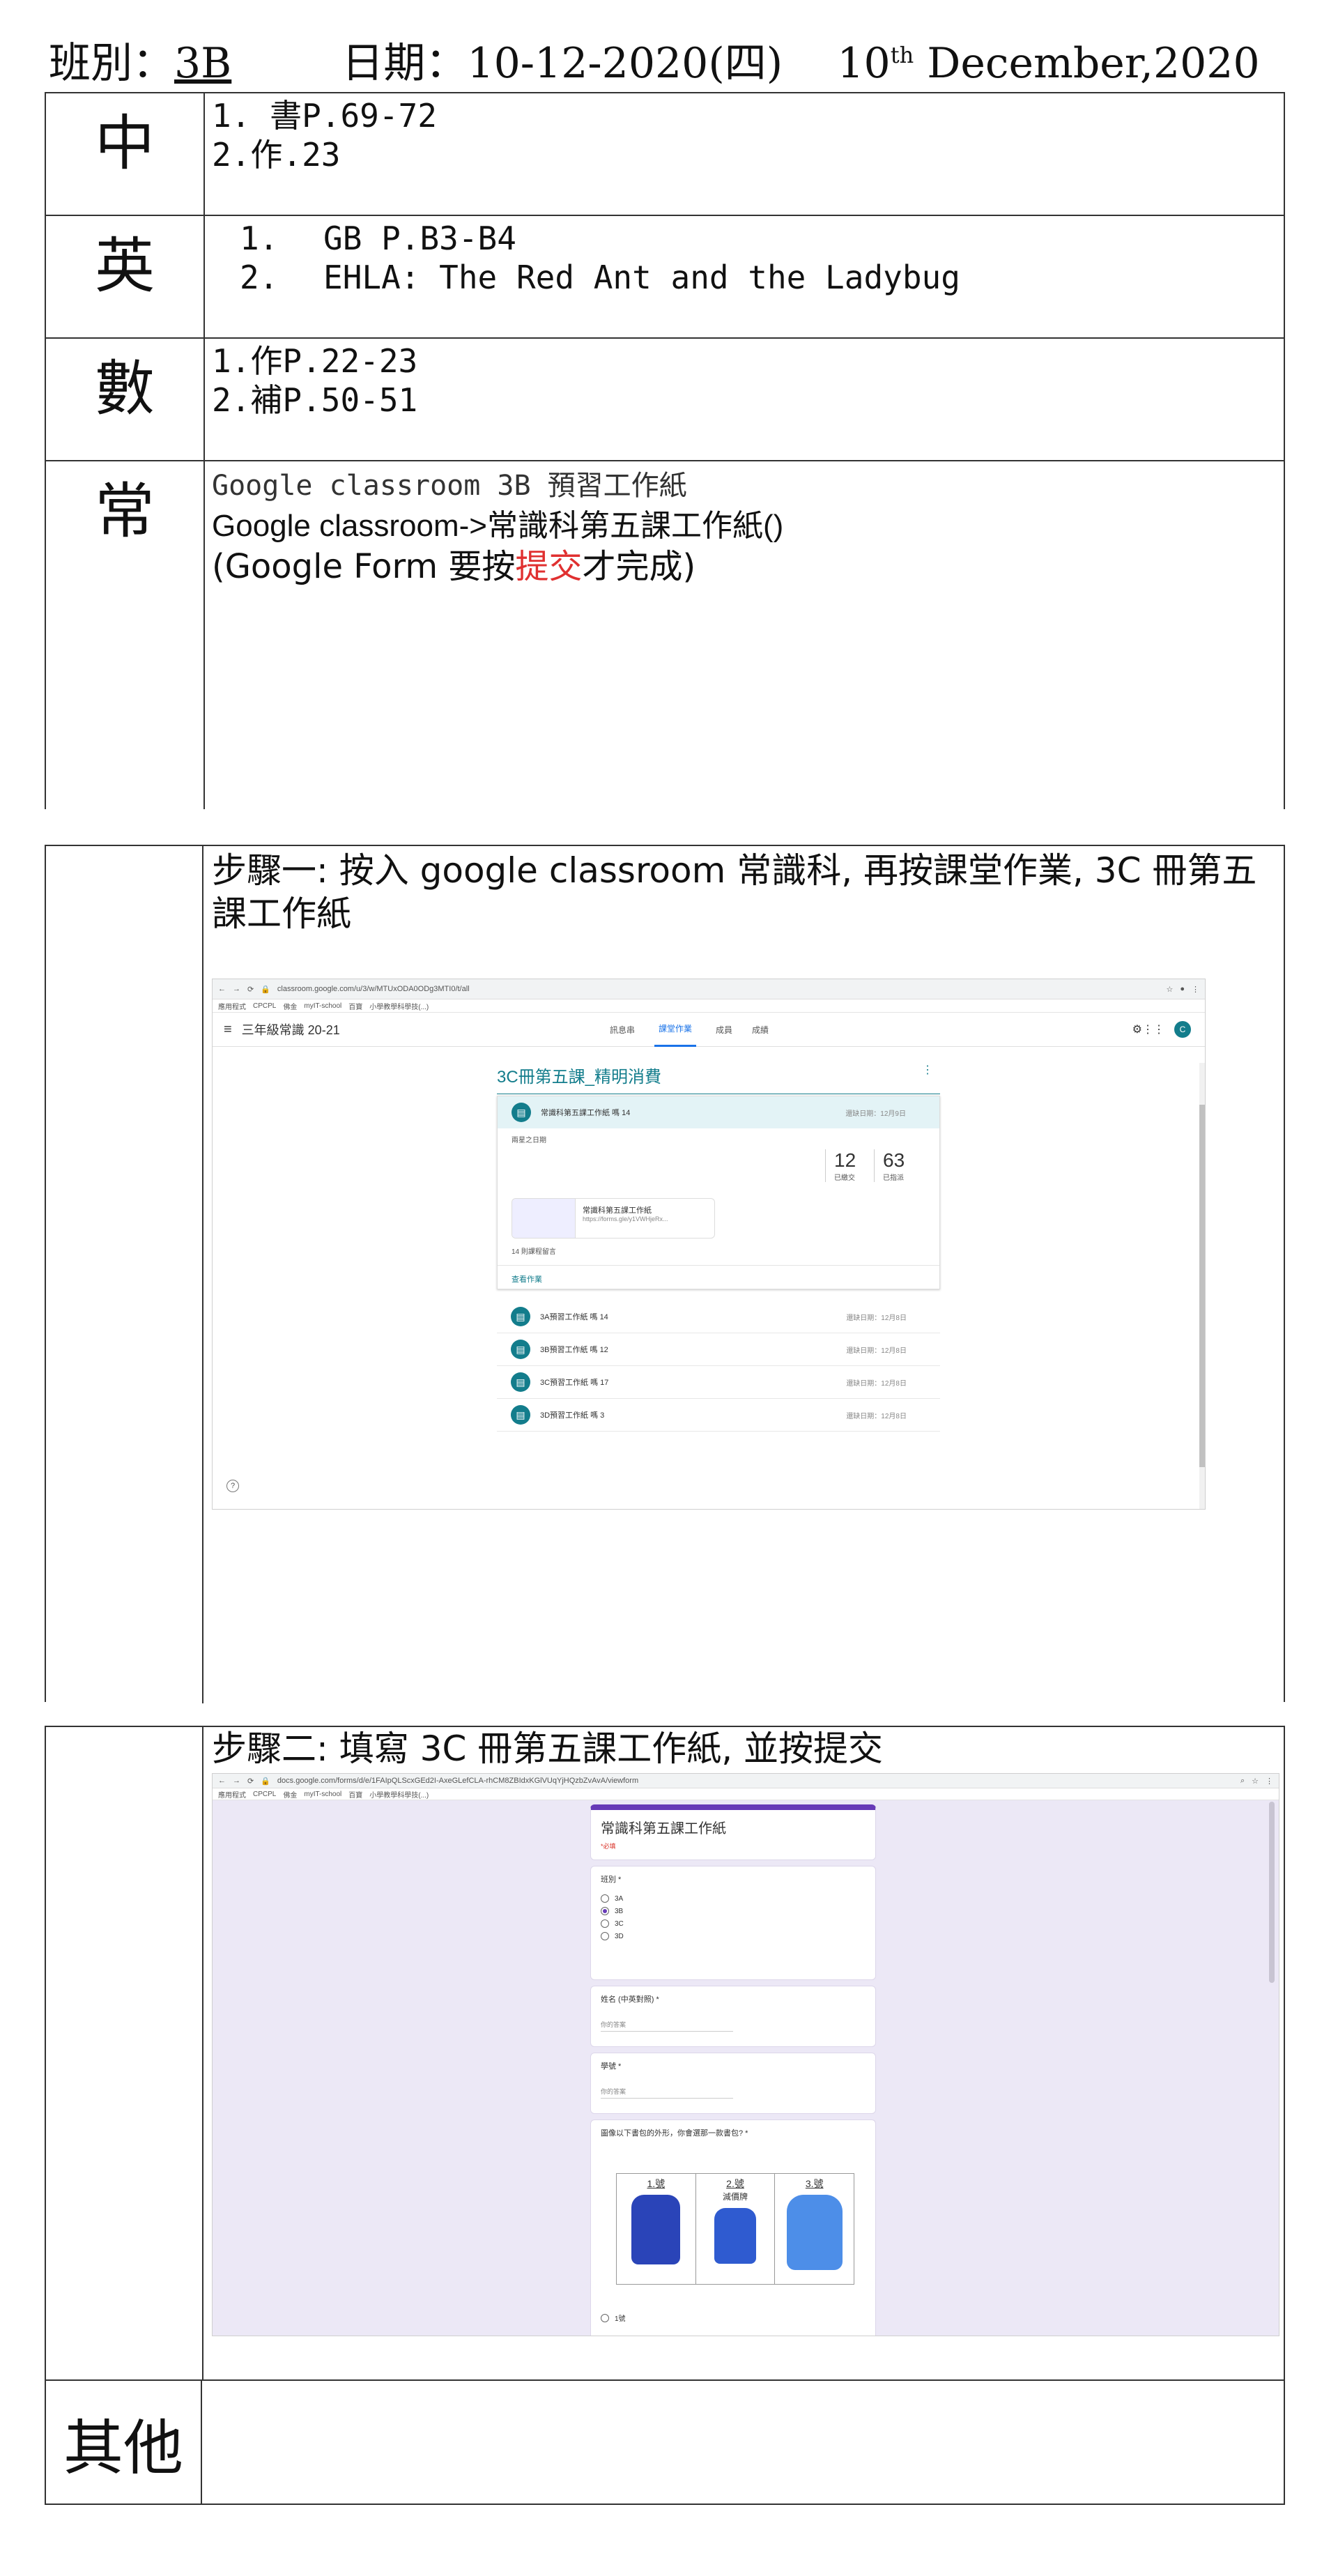 The width and height of the screenshot is (1338, 2576). I want to click on subject-chinese: 中, so click(125, 154).